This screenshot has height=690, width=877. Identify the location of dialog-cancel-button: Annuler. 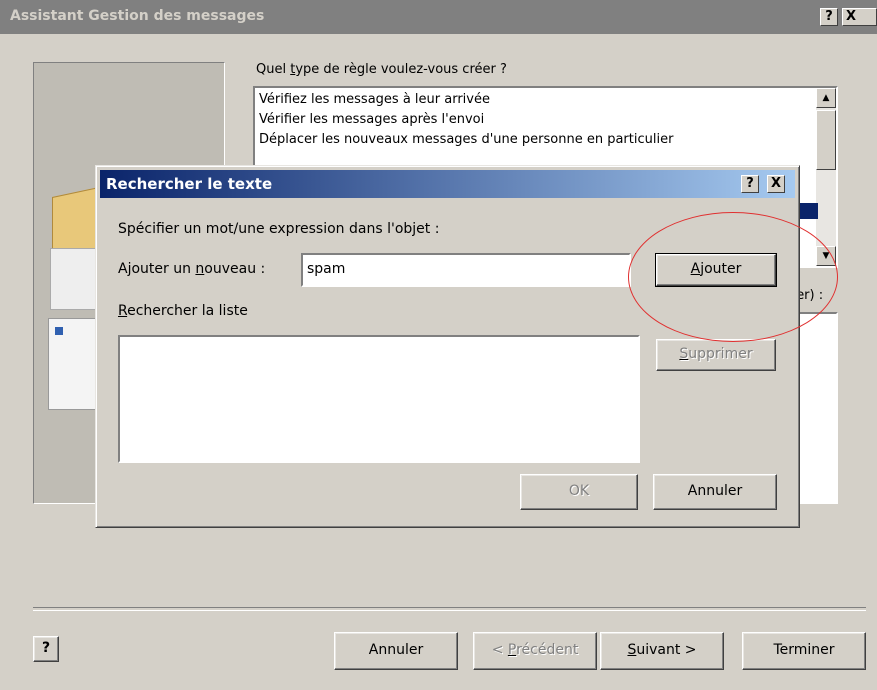
(715, 492).